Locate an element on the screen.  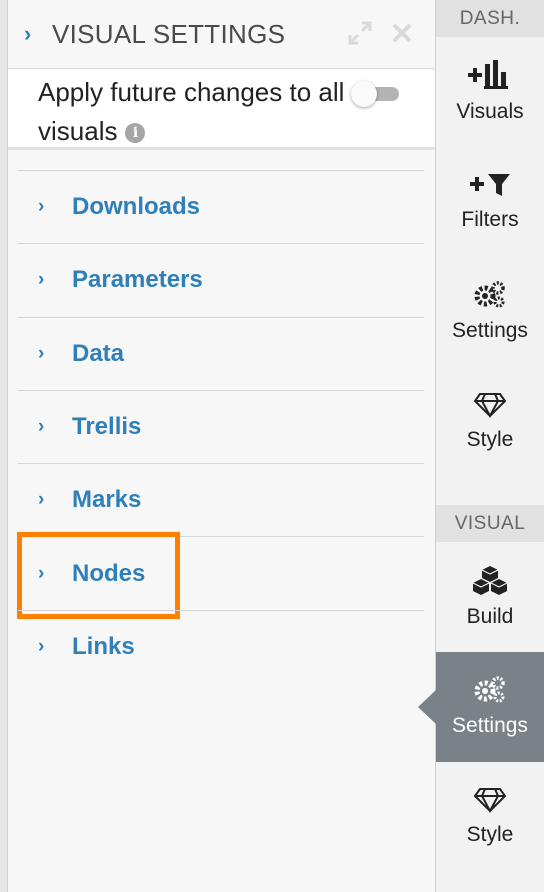
dash-group-label: DASH. is located at coordinates (490, 18).